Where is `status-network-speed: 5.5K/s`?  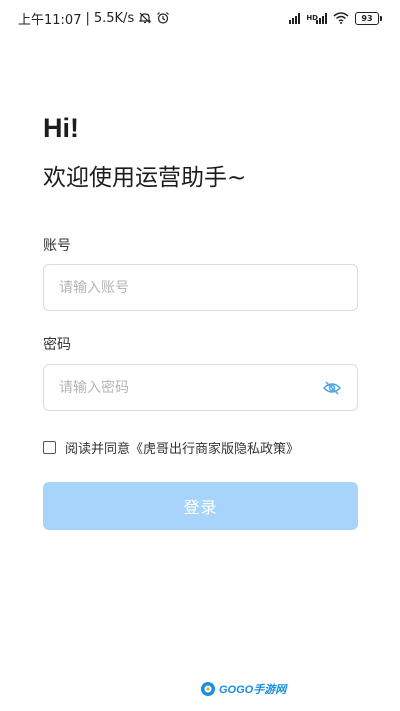 status-network-speed: 5.5K/s is located at coordinates (114, 18).